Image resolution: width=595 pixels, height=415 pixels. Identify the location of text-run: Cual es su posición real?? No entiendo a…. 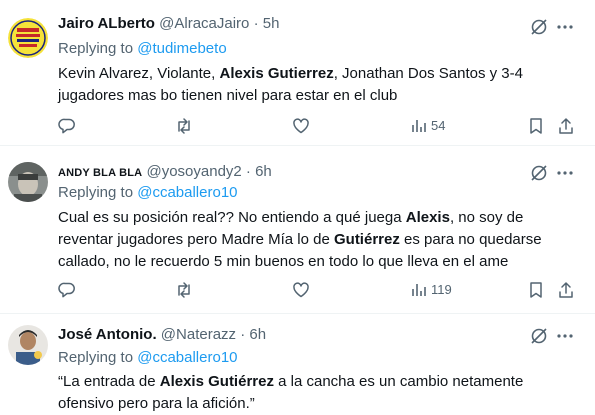
(232, 217).